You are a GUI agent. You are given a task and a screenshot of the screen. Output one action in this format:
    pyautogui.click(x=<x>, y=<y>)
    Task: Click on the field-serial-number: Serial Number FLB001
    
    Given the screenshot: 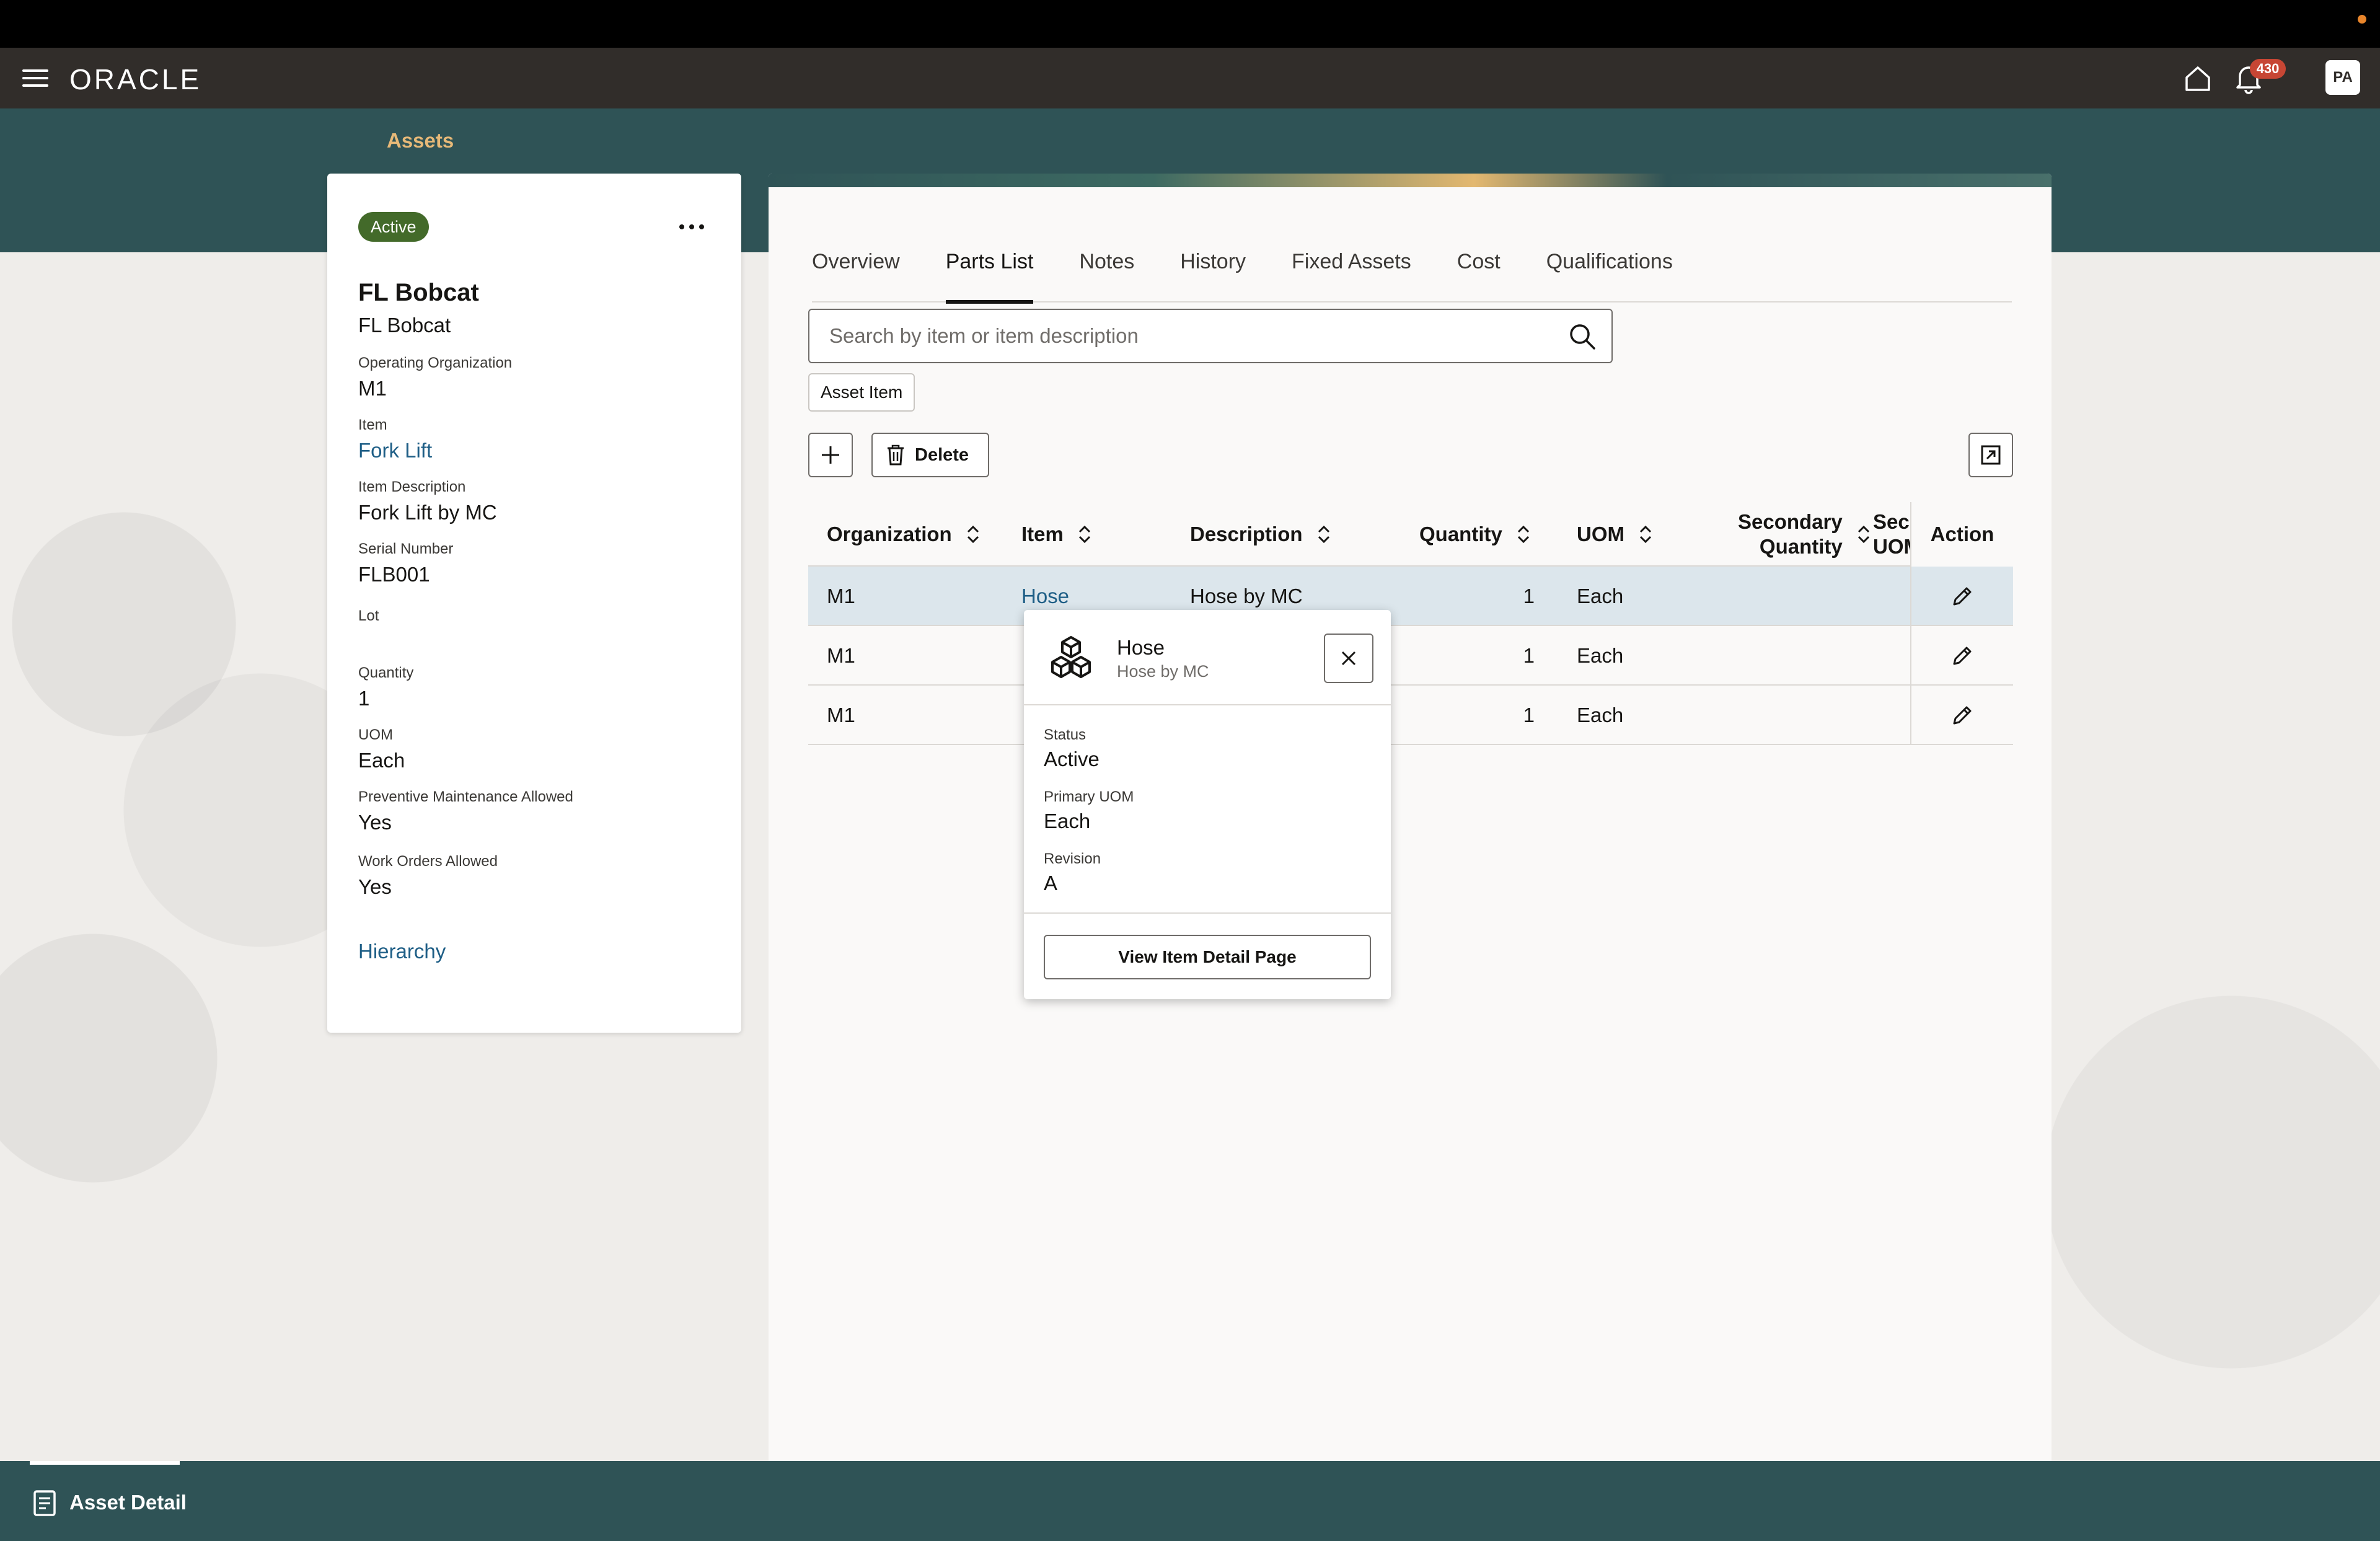 What is the action you would take?
    pyautogui.click(x=405, y=563)
    